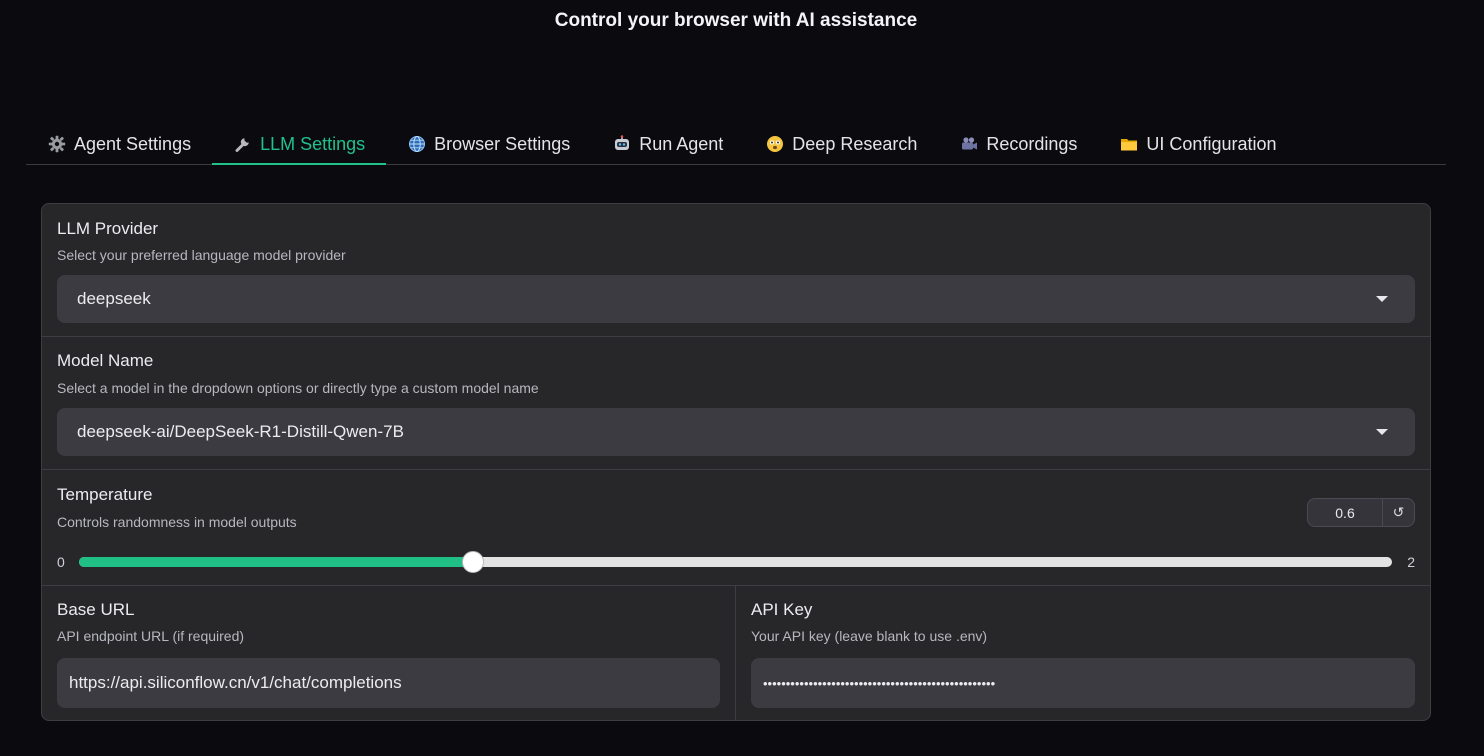 This screenshot has width=1484, height=756. I want to click on temperature-input: 0.6, so click(1345, 512).